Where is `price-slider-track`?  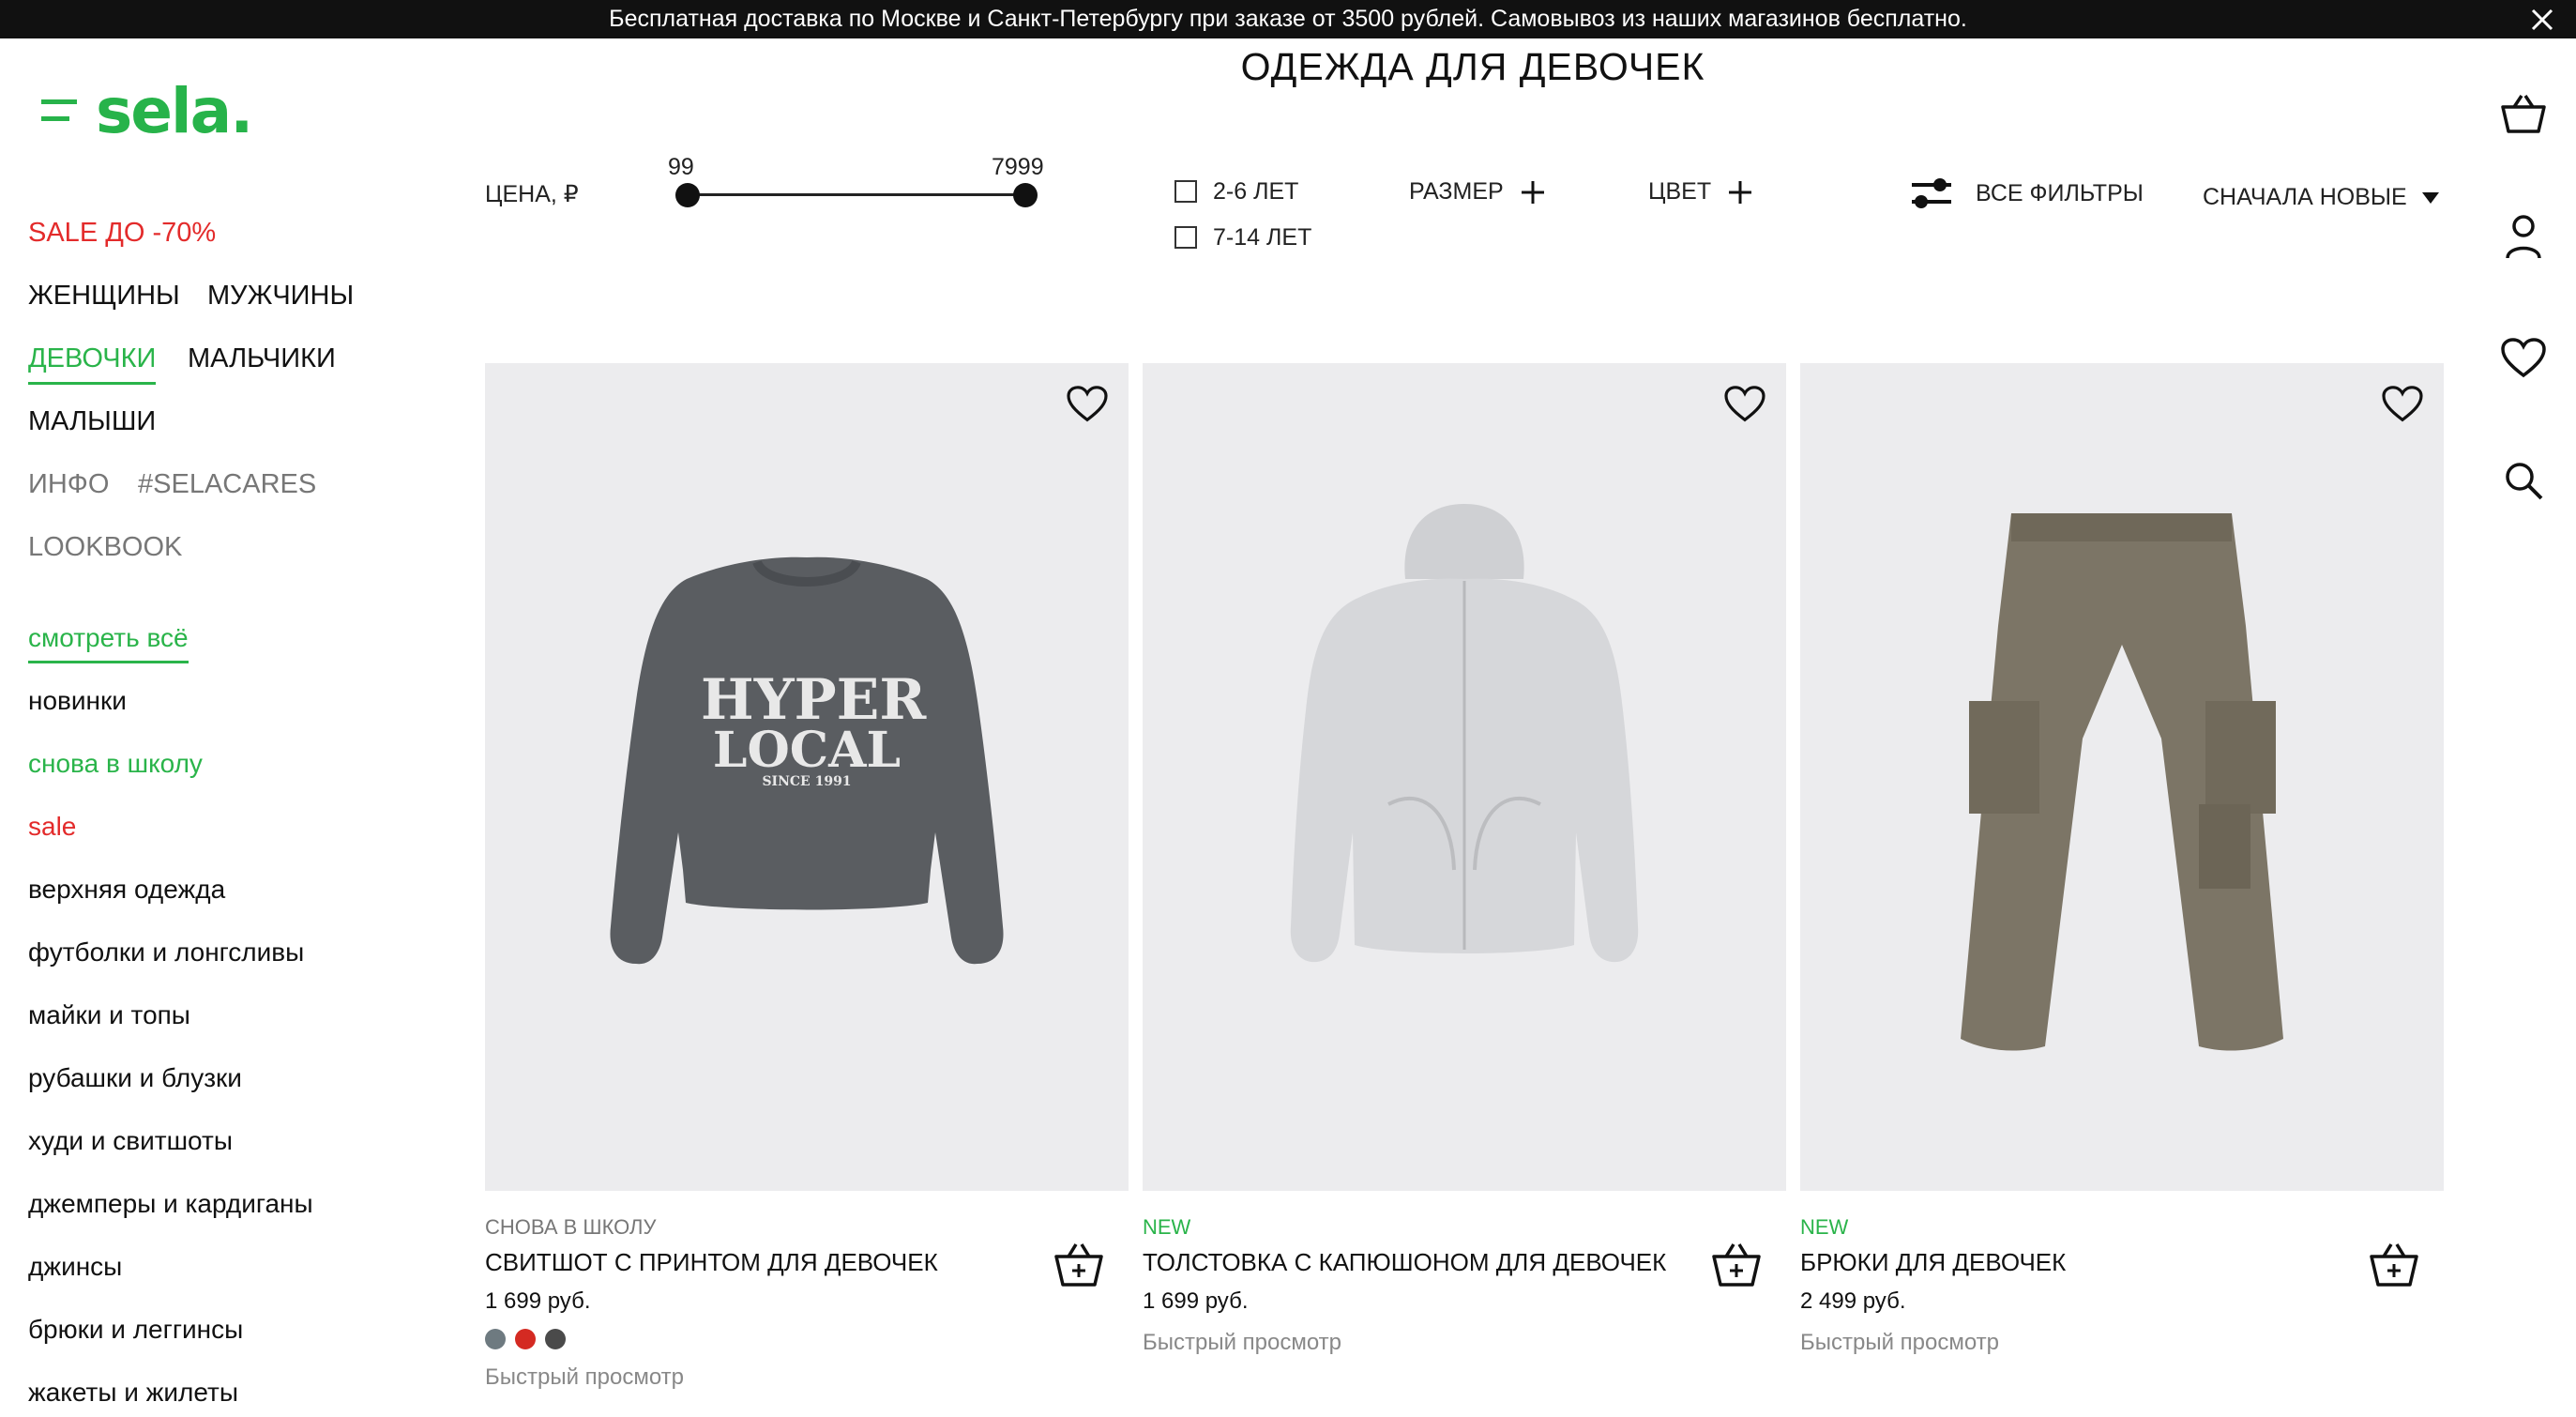
price-slider-track is located at coordinates (855, 194).